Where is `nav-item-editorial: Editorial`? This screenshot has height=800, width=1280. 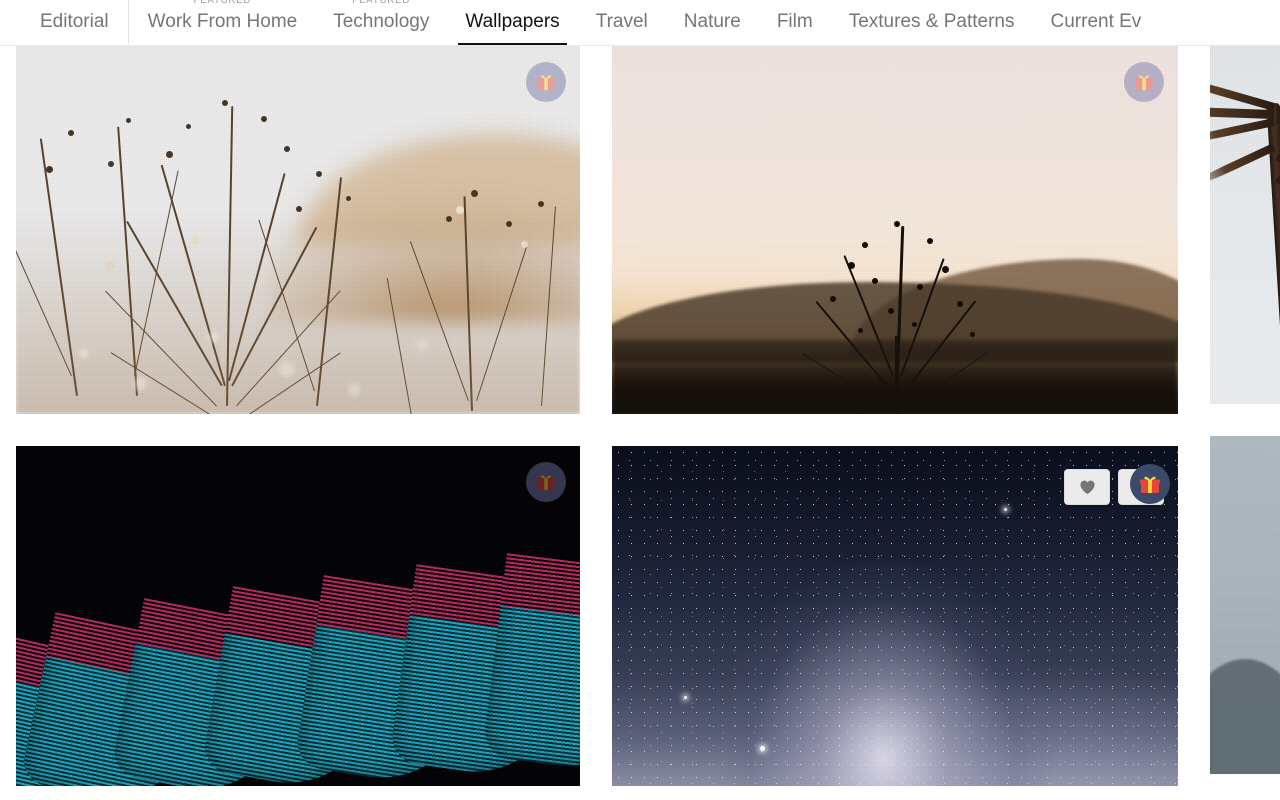 nav-item-editorial: Editorial is located at coordinates (74, 22).